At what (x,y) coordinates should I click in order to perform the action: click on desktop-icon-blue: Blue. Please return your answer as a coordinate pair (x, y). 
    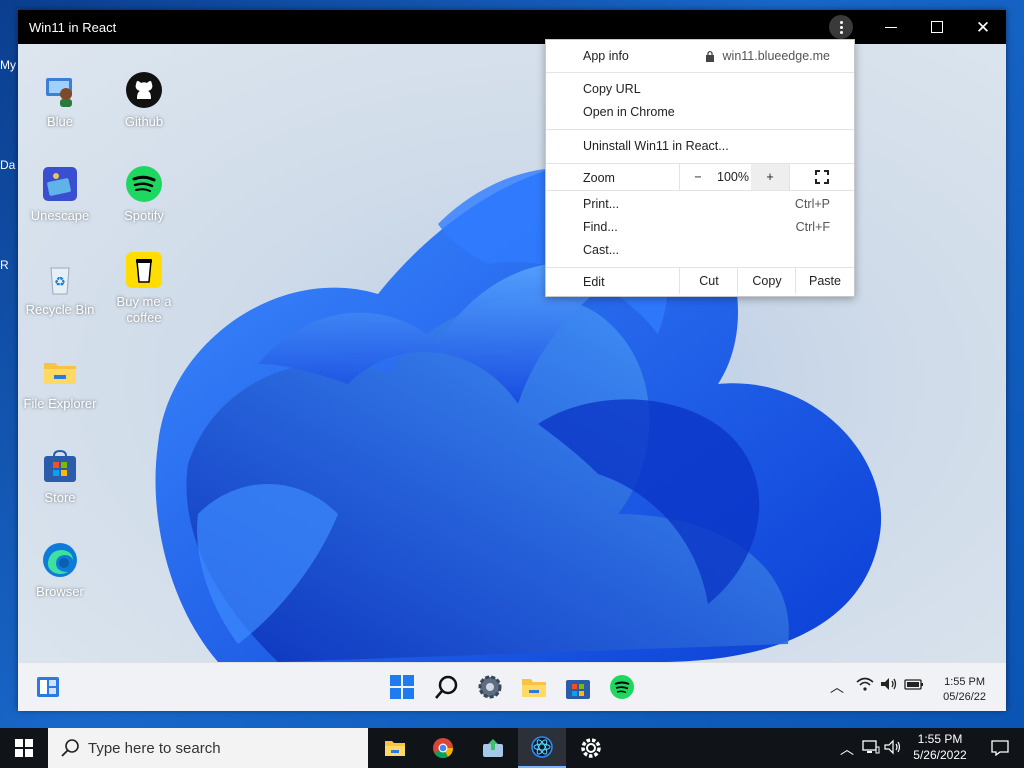
    Looking at the image, I should click on (60, 101).